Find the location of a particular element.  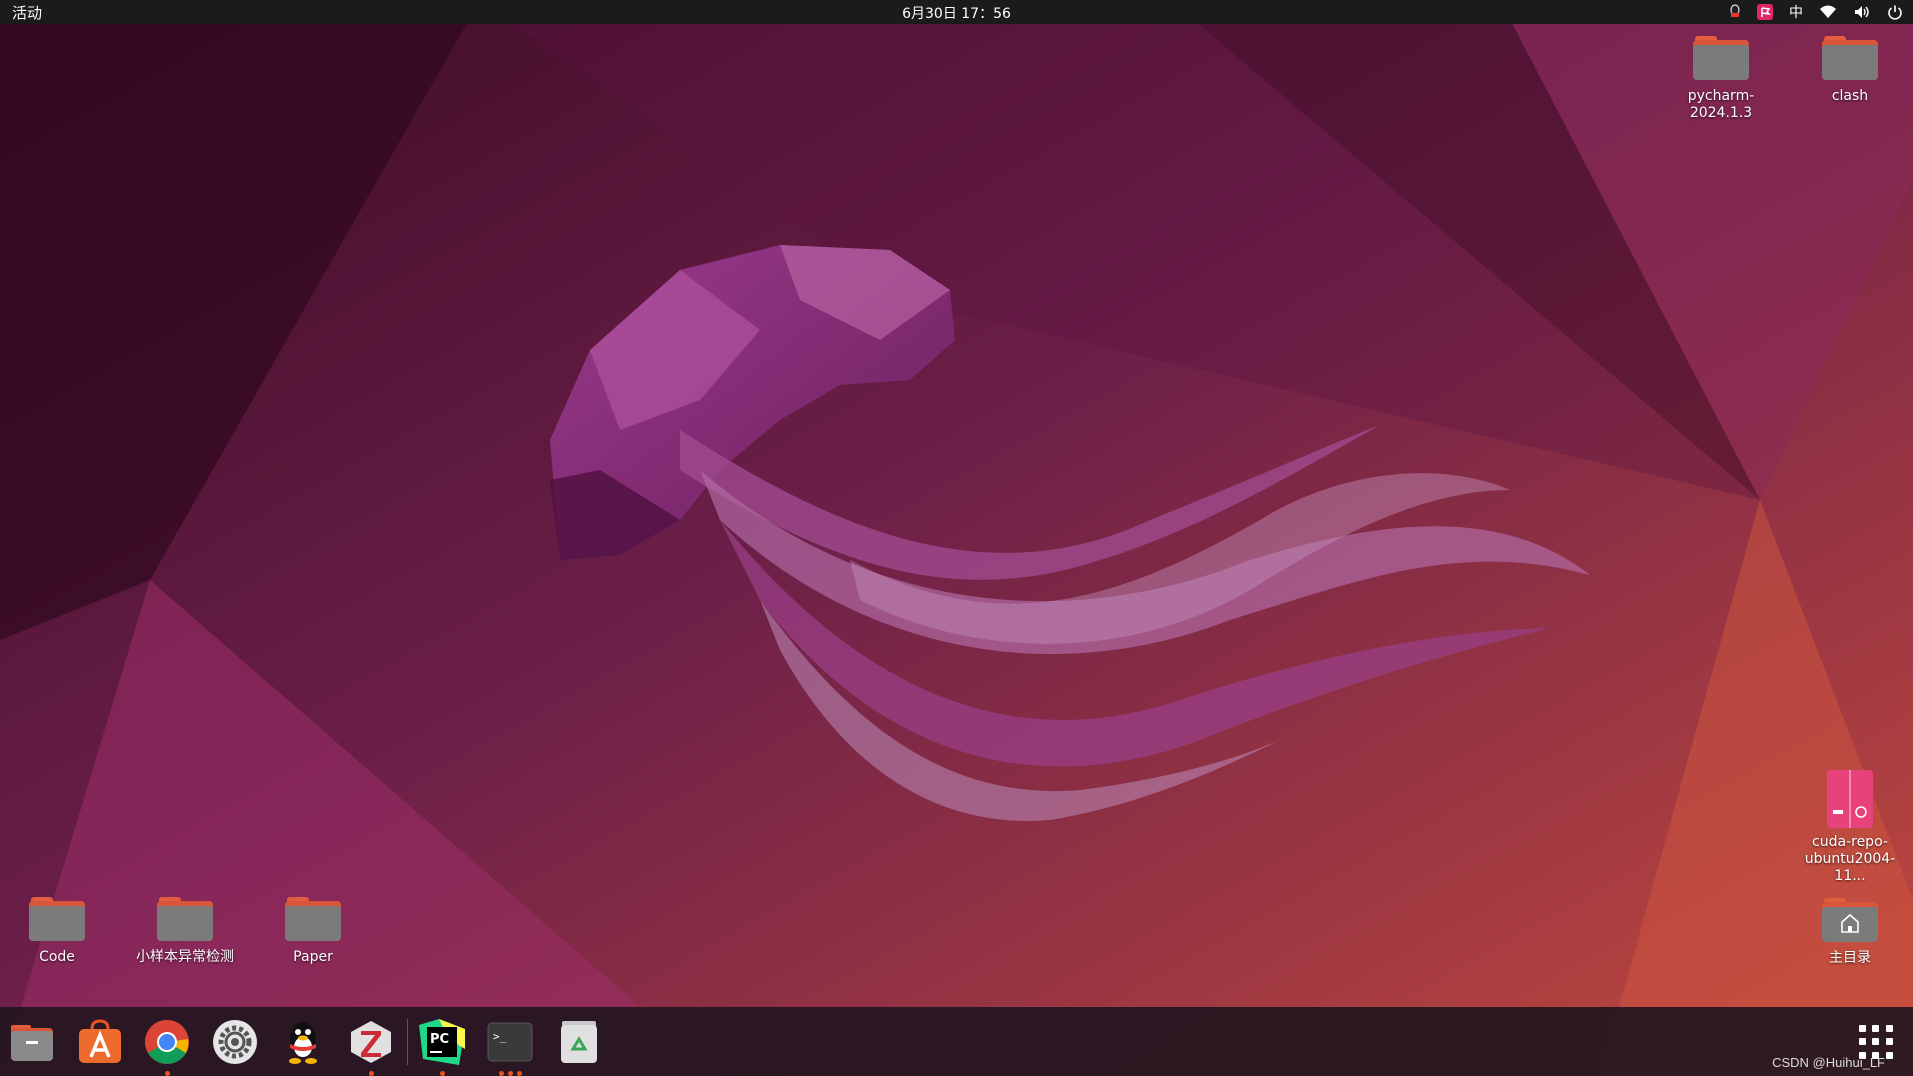

desktop-icon-label: Code is located at coordinates (57, 957).